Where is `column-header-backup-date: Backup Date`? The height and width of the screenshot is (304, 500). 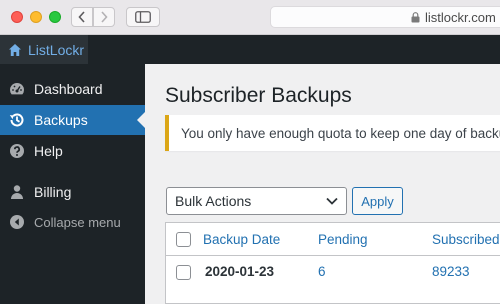 column-header-backup-date: Backup Date is located at coordinates (241, 239).